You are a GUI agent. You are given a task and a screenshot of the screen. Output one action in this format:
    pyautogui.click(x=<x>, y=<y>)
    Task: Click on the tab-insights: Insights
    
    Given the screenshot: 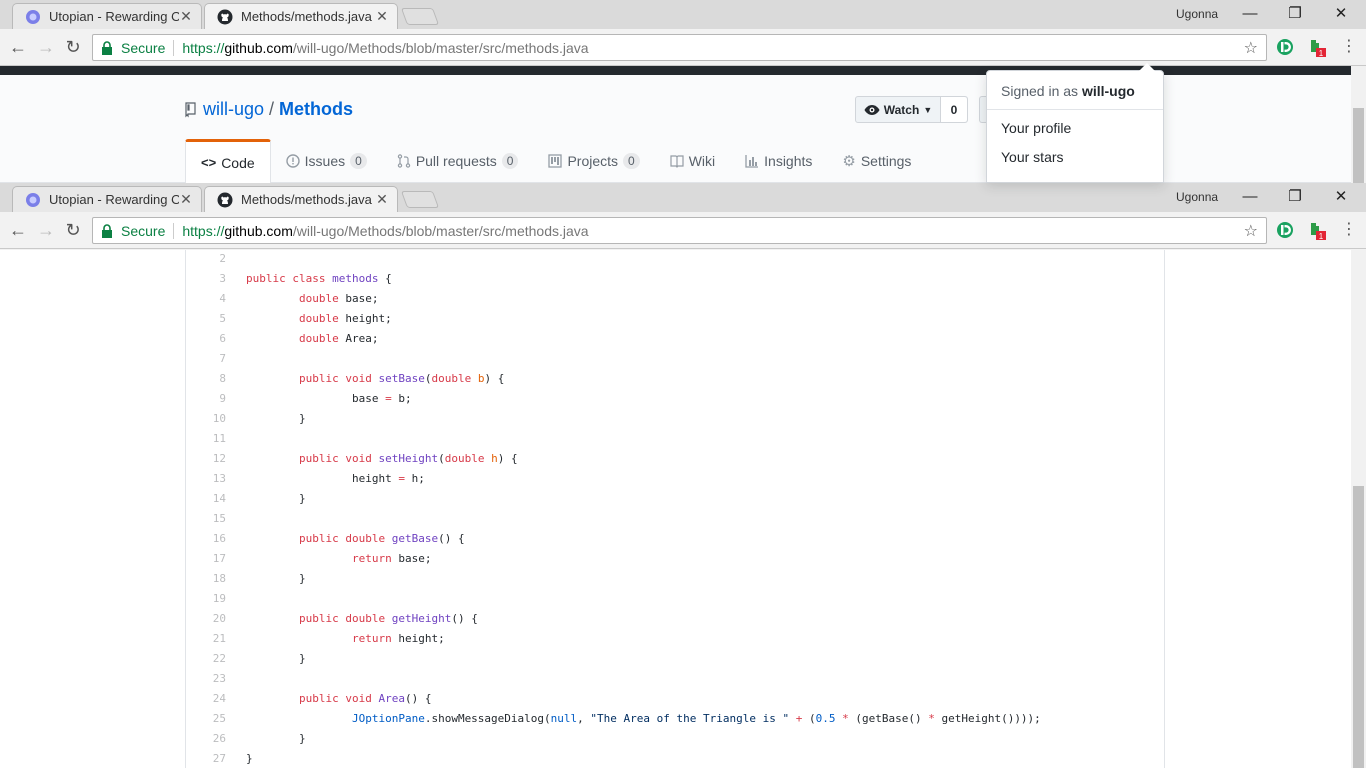 What is the action you would take?
    pyautogui.click(x=778, y=161)
    